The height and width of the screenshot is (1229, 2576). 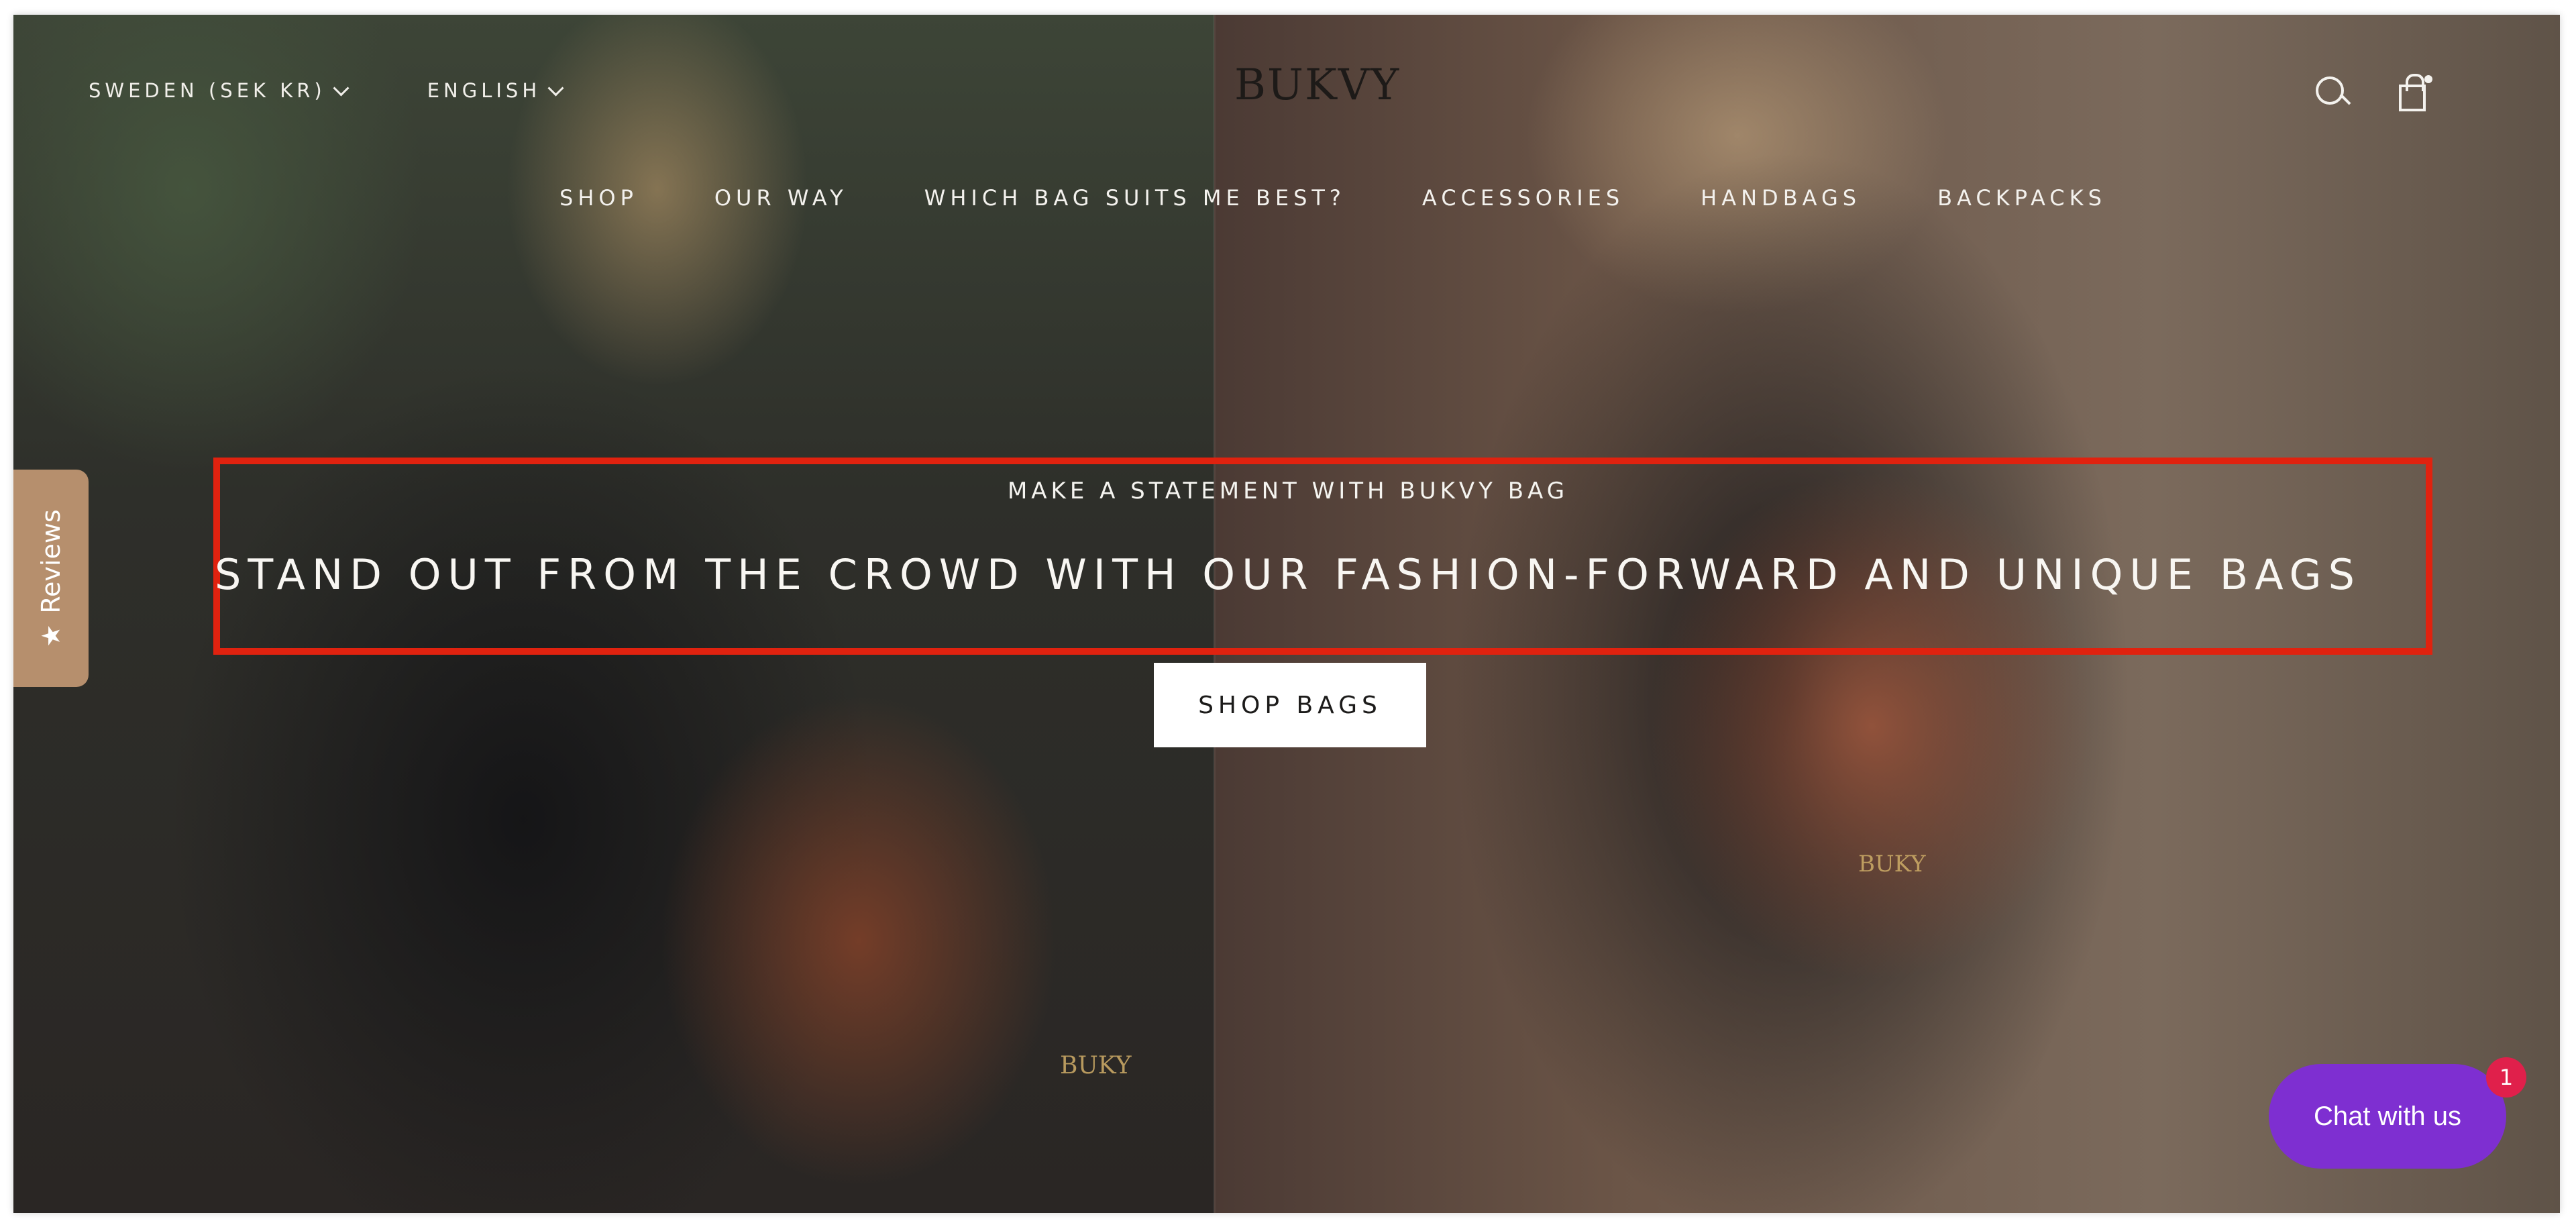 I want to click on nav-item-which-bag: WHICH BAG SUITS ME BEST?, so click(x=1135, y=198).